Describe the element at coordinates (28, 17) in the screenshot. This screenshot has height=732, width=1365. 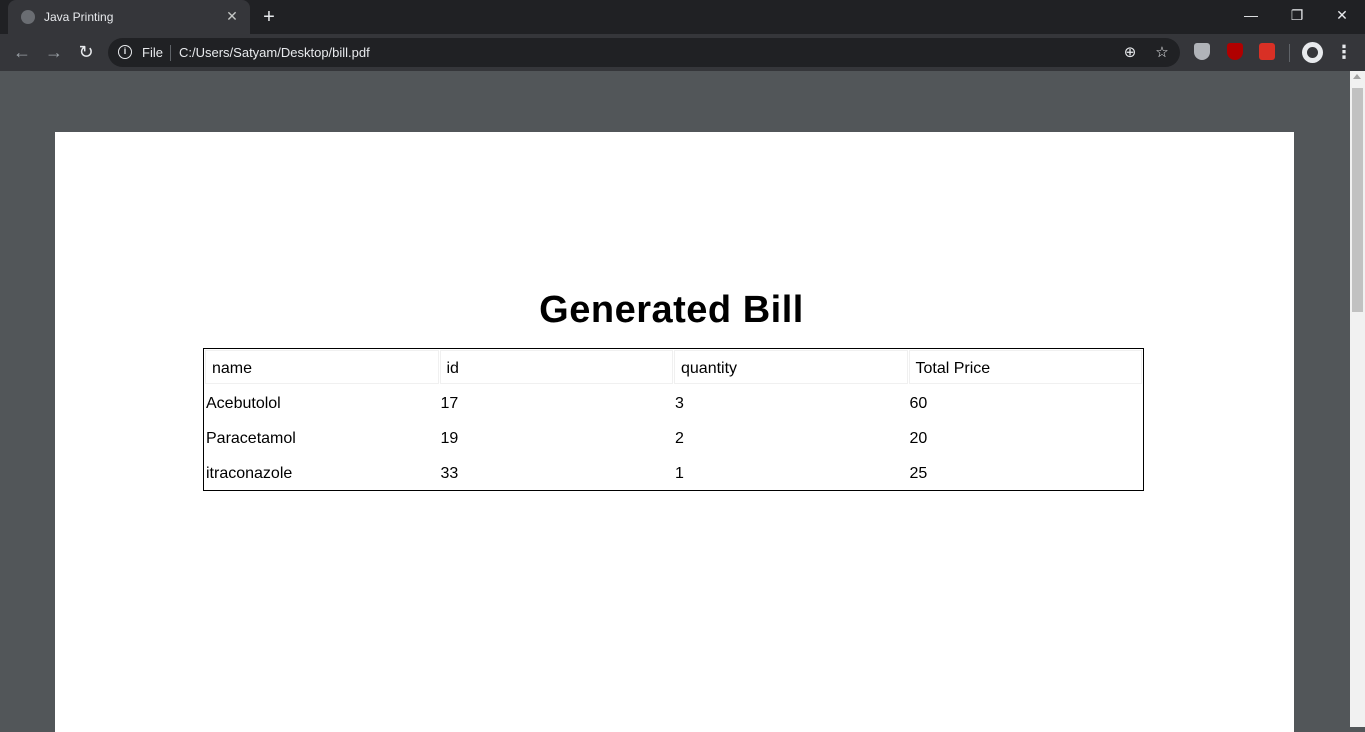
I see `globe-icon` at that location.